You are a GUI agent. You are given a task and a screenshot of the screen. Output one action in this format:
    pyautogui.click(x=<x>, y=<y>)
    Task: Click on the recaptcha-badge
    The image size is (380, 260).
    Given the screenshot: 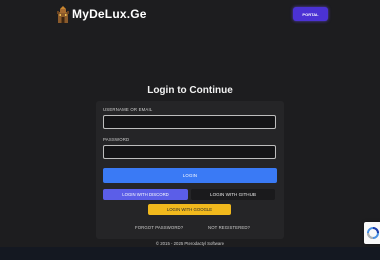 What is the action you would take?
    pyautogui.click(x=372, y=233)
    